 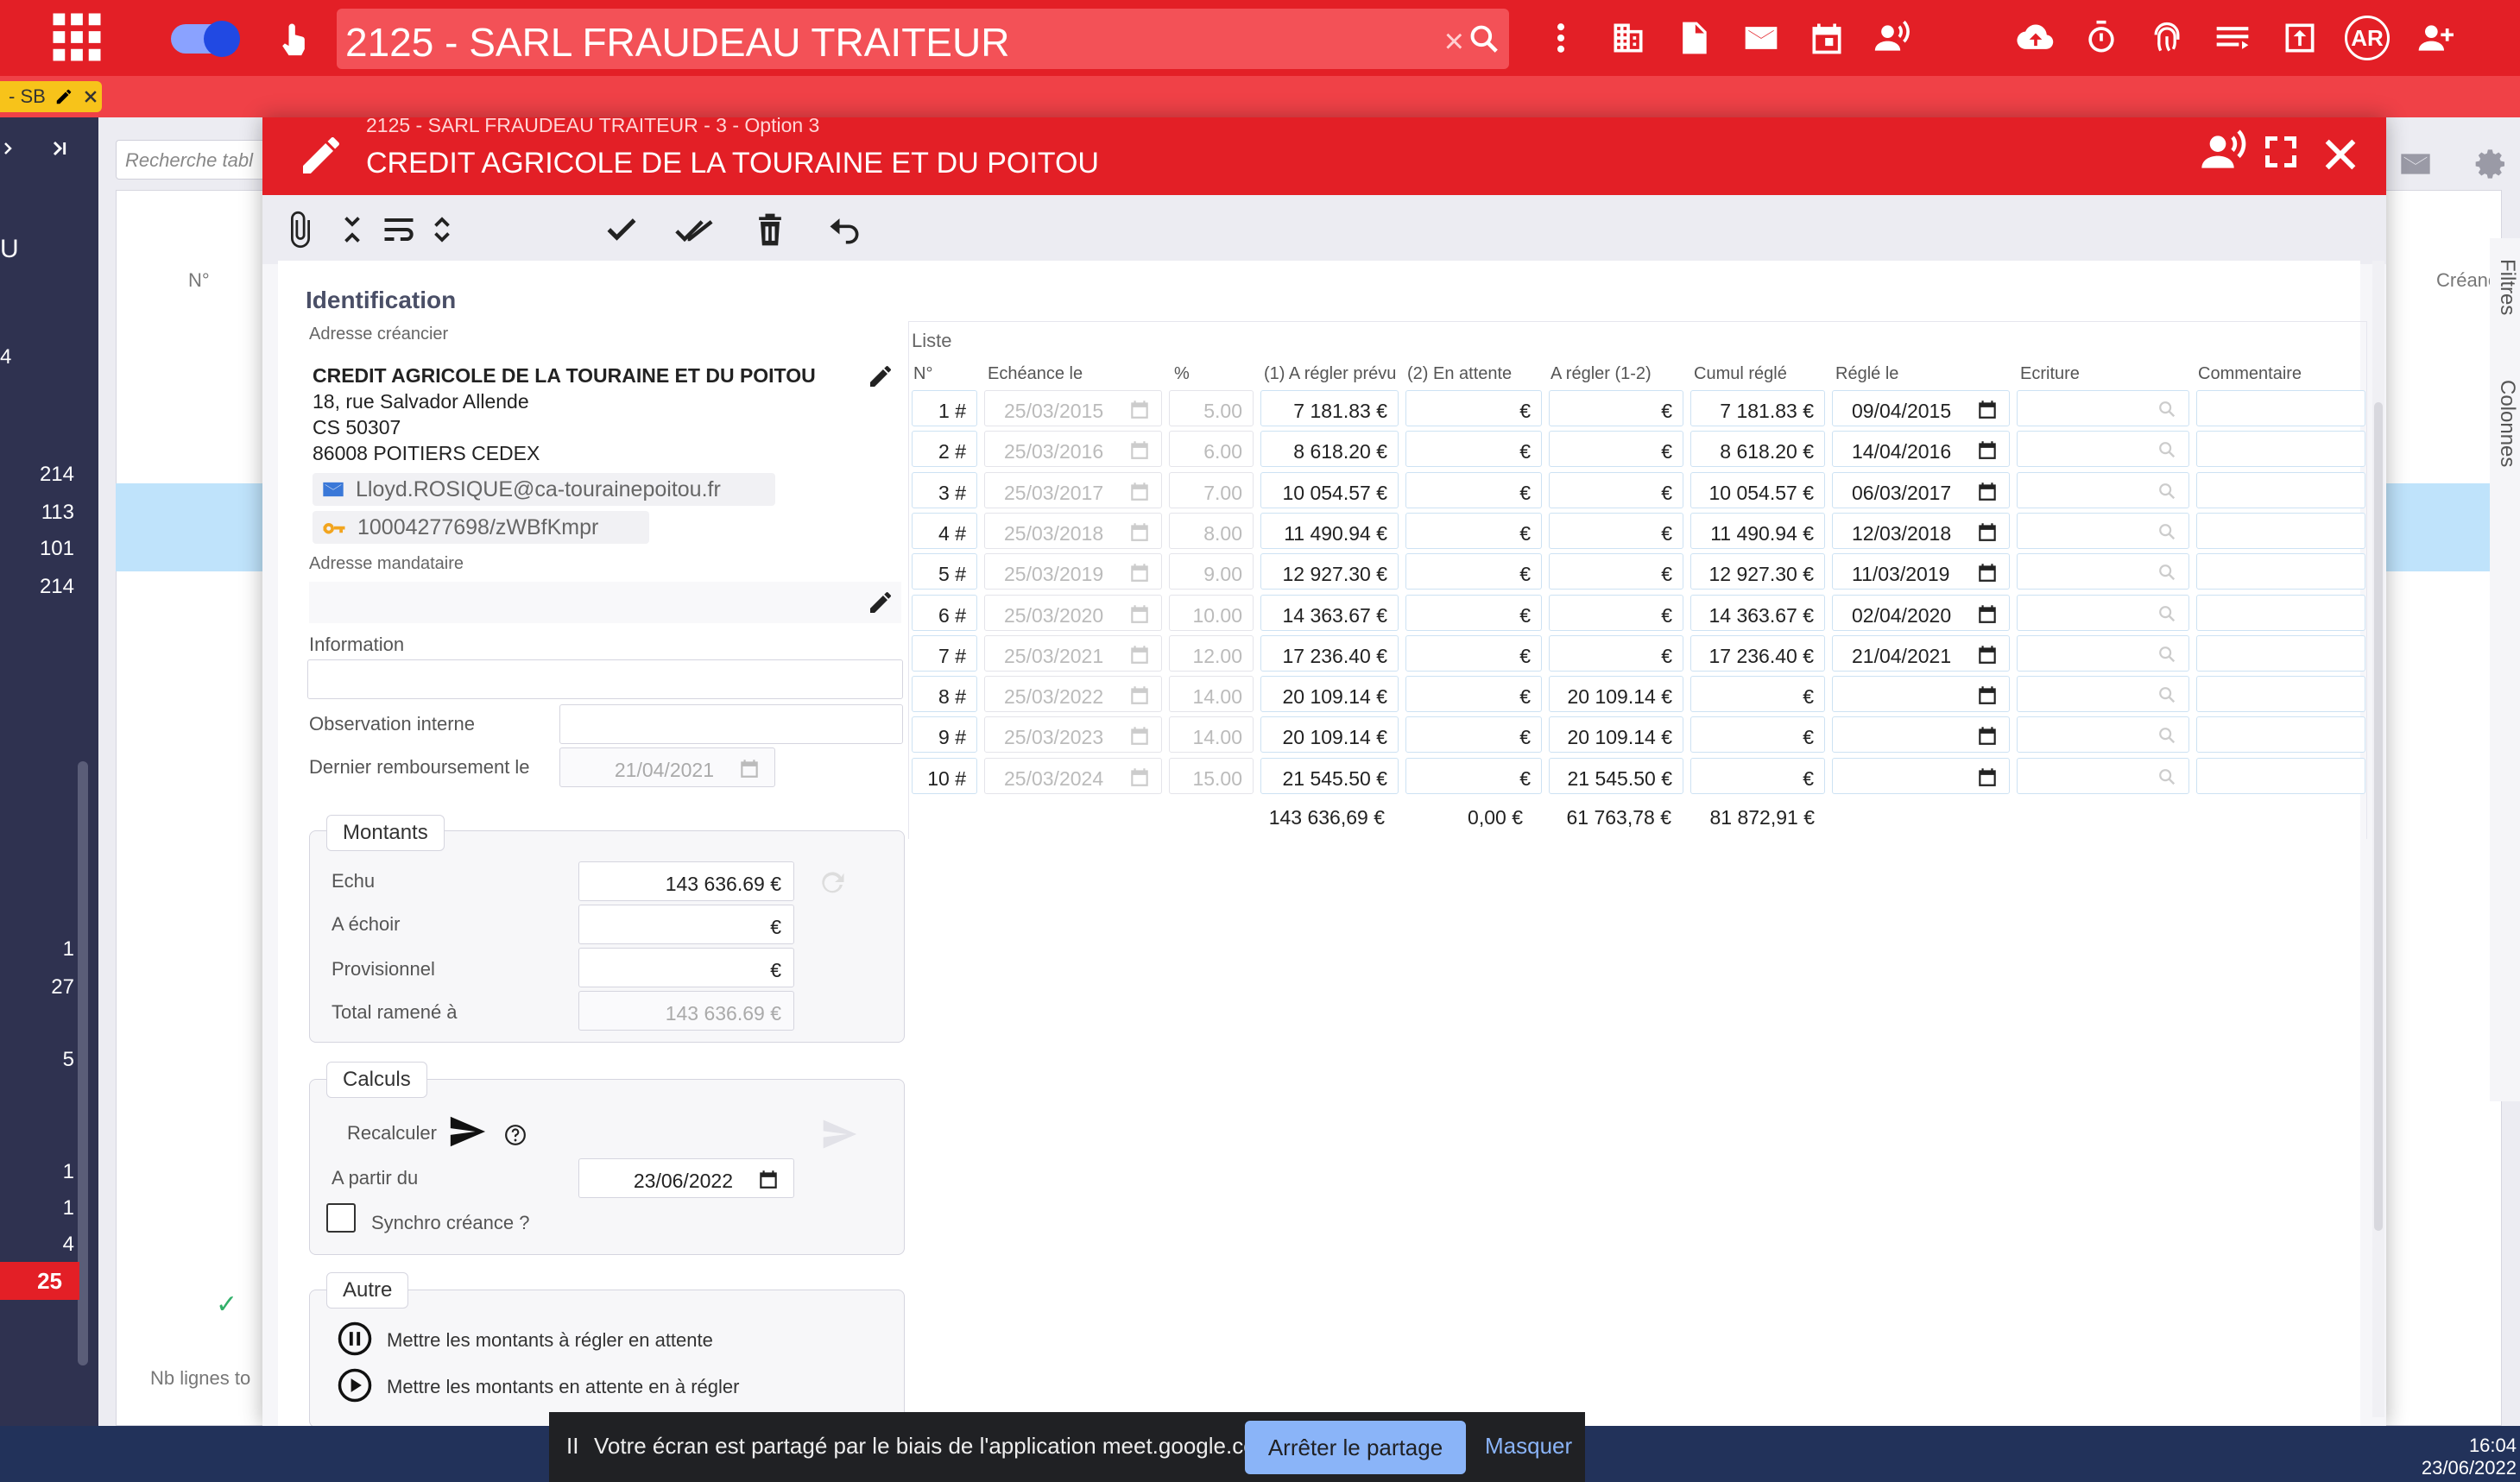 What do you see at coordinates (694, 230) in the screenshot?
I see `double-check-icon` at bounding box center [694, 230].